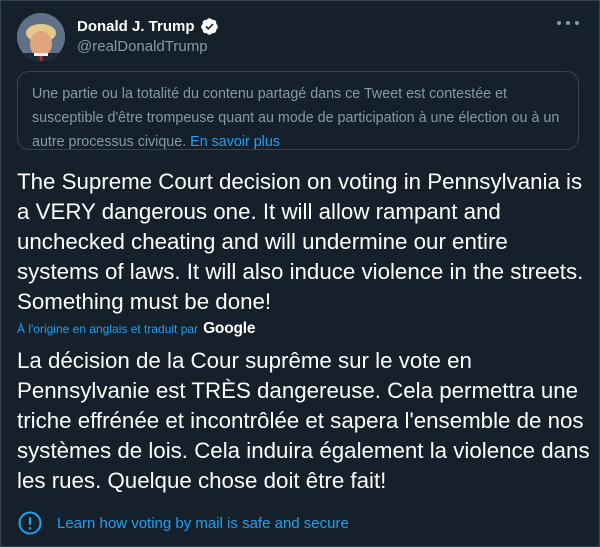 This screenshot has height=547, width=600. I want to click on verified-badge-icon, so click(209, 26).